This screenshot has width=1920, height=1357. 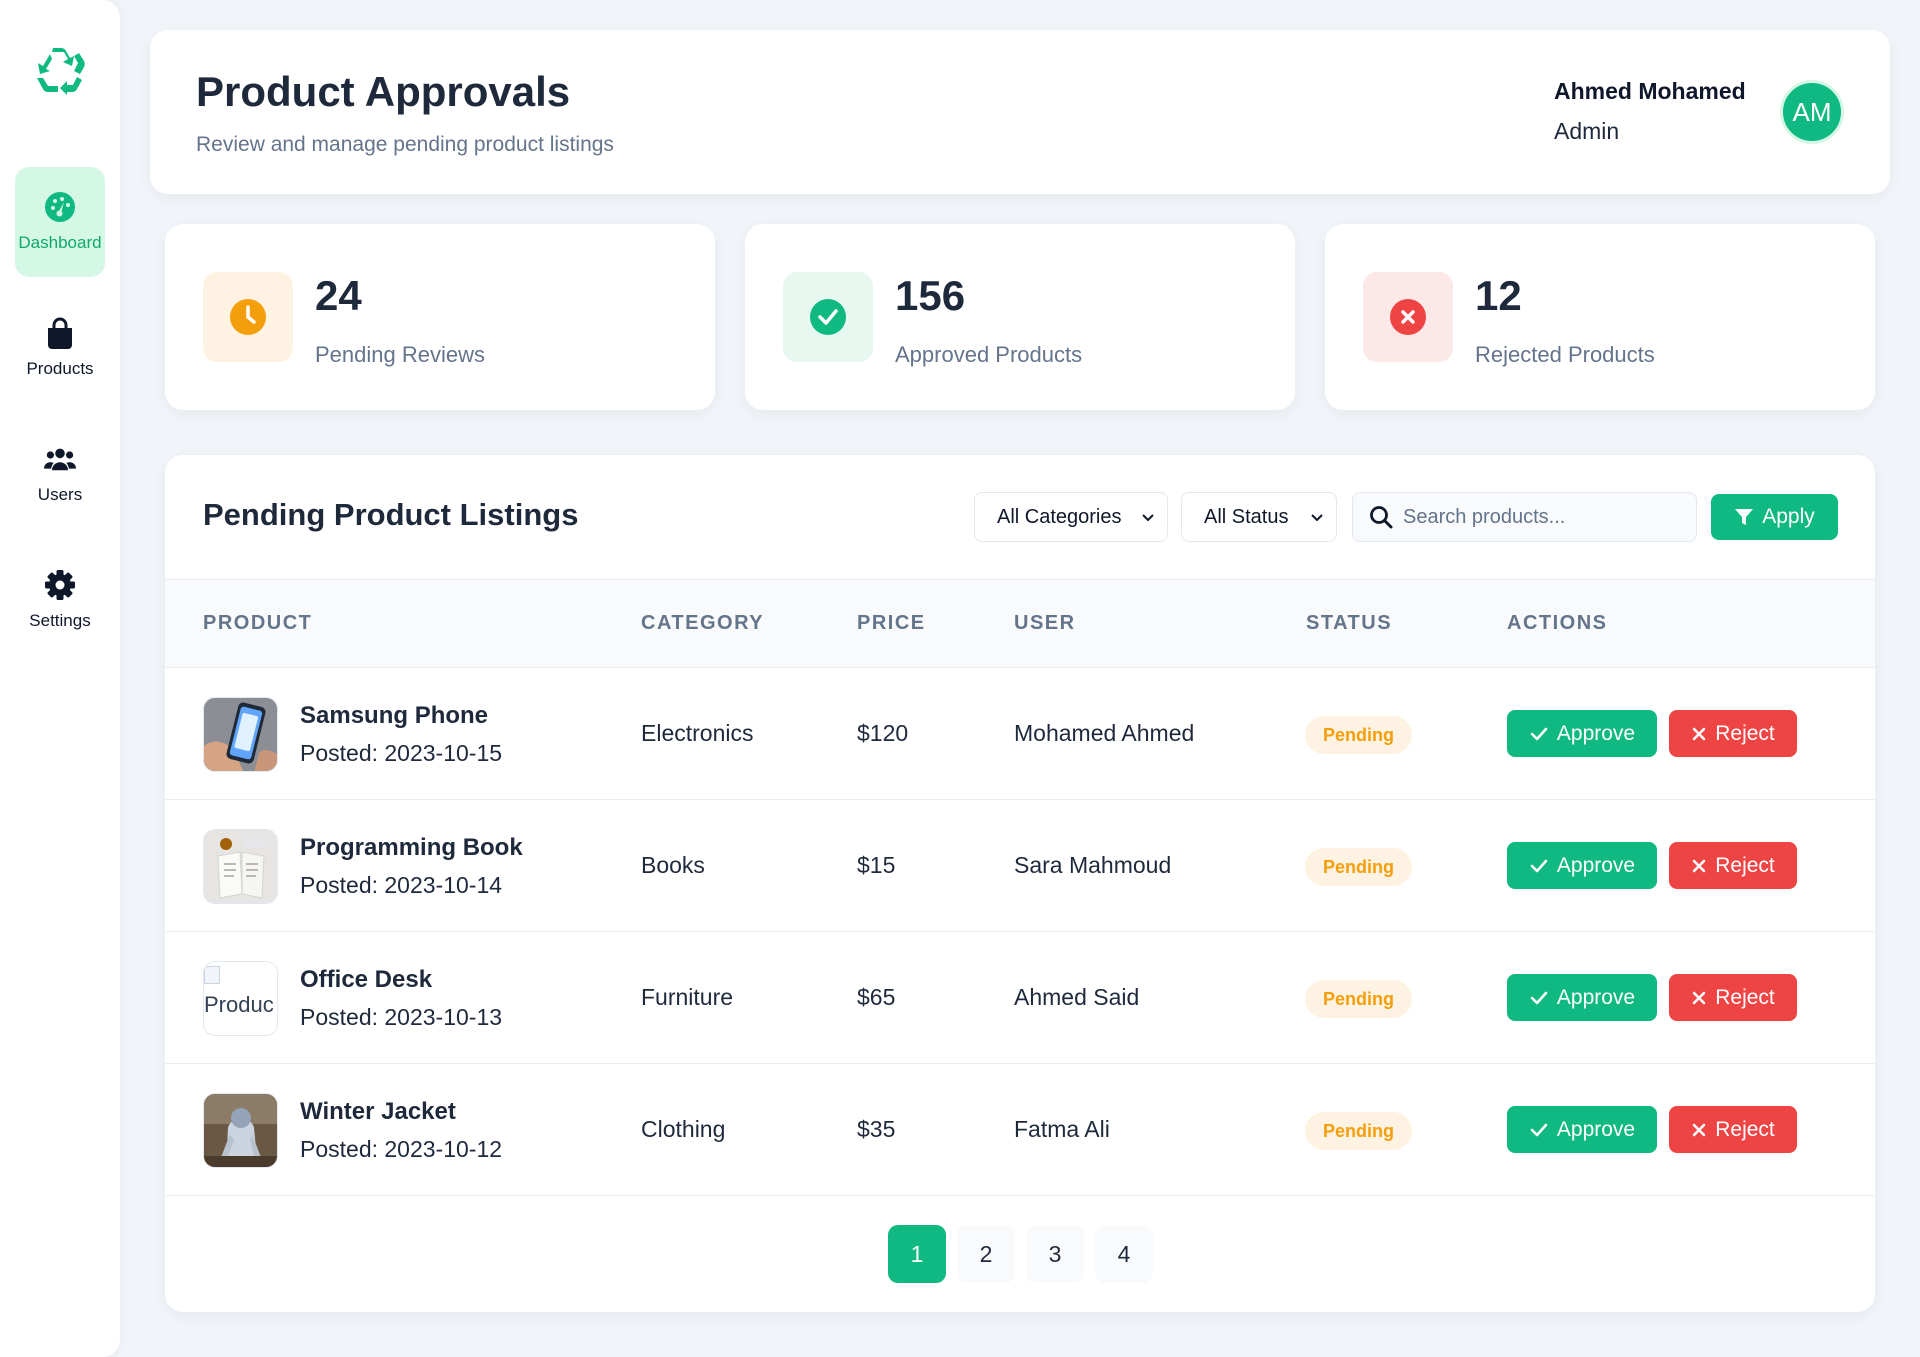 What do you see at coordinates (1055, 1254) in the screenshot?
I see `page-button-3: 3` at bounding box center [1055, 1254].